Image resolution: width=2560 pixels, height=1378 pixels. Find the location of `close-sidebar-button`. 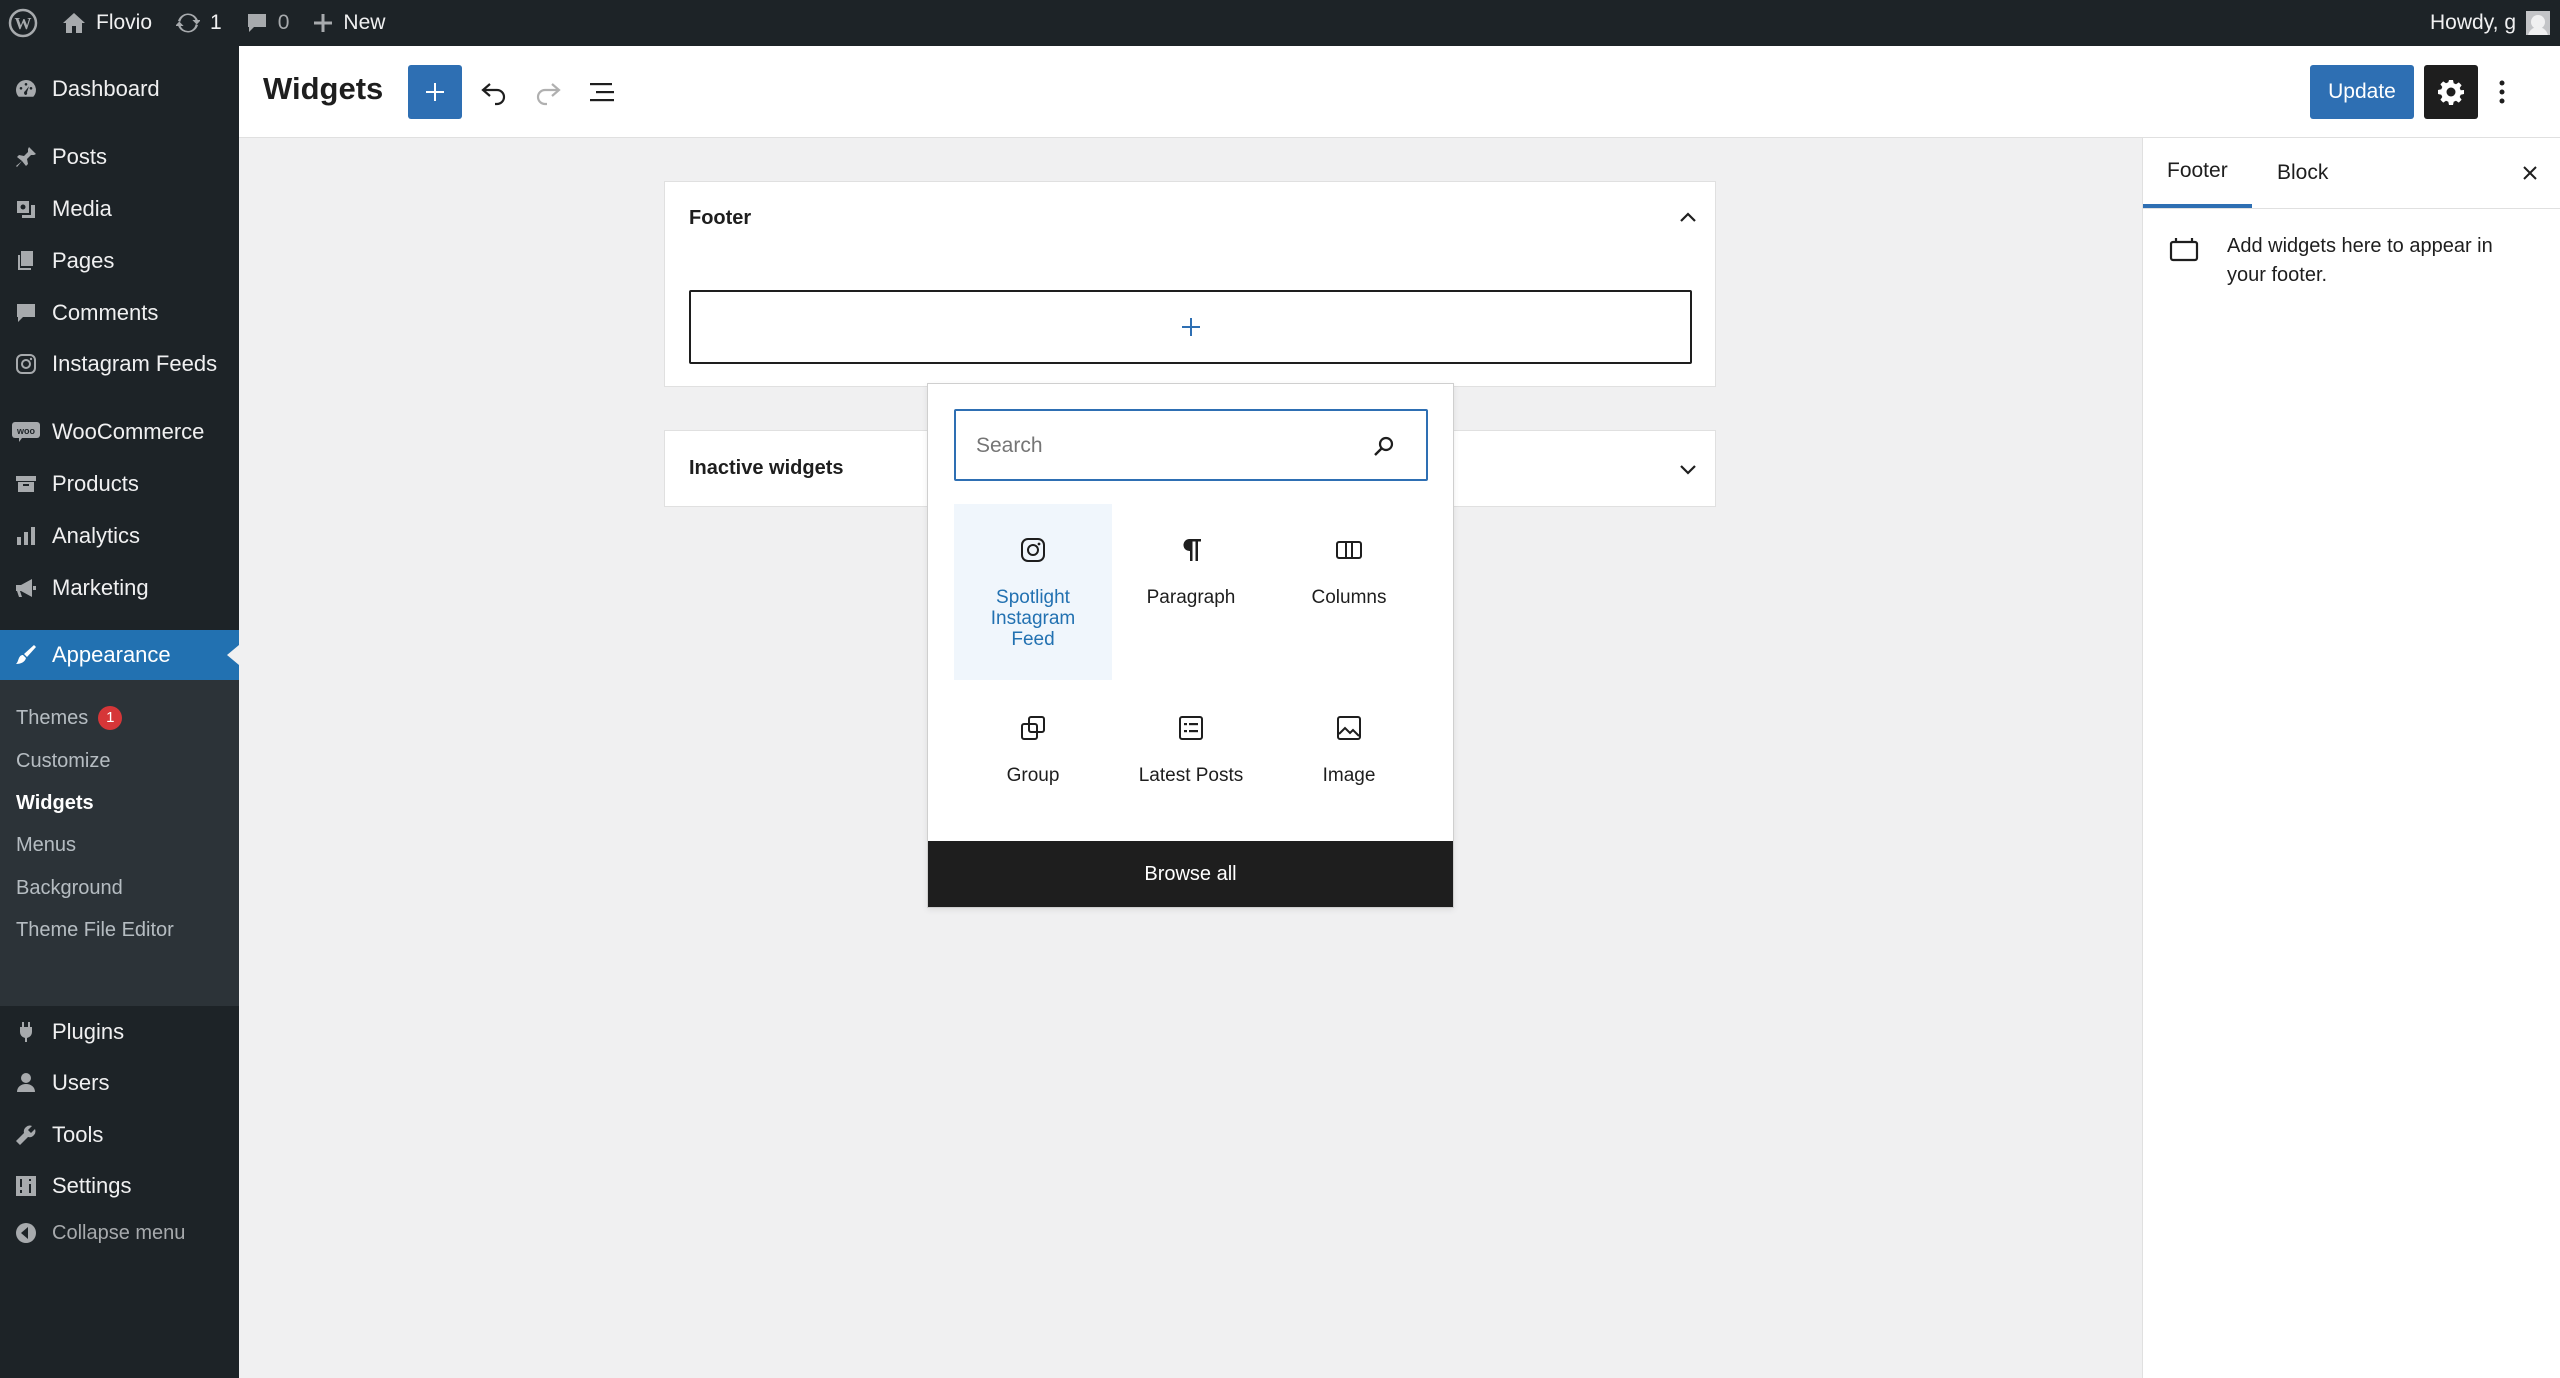

close-sidebar-button is located at coordinates (2530, 173).